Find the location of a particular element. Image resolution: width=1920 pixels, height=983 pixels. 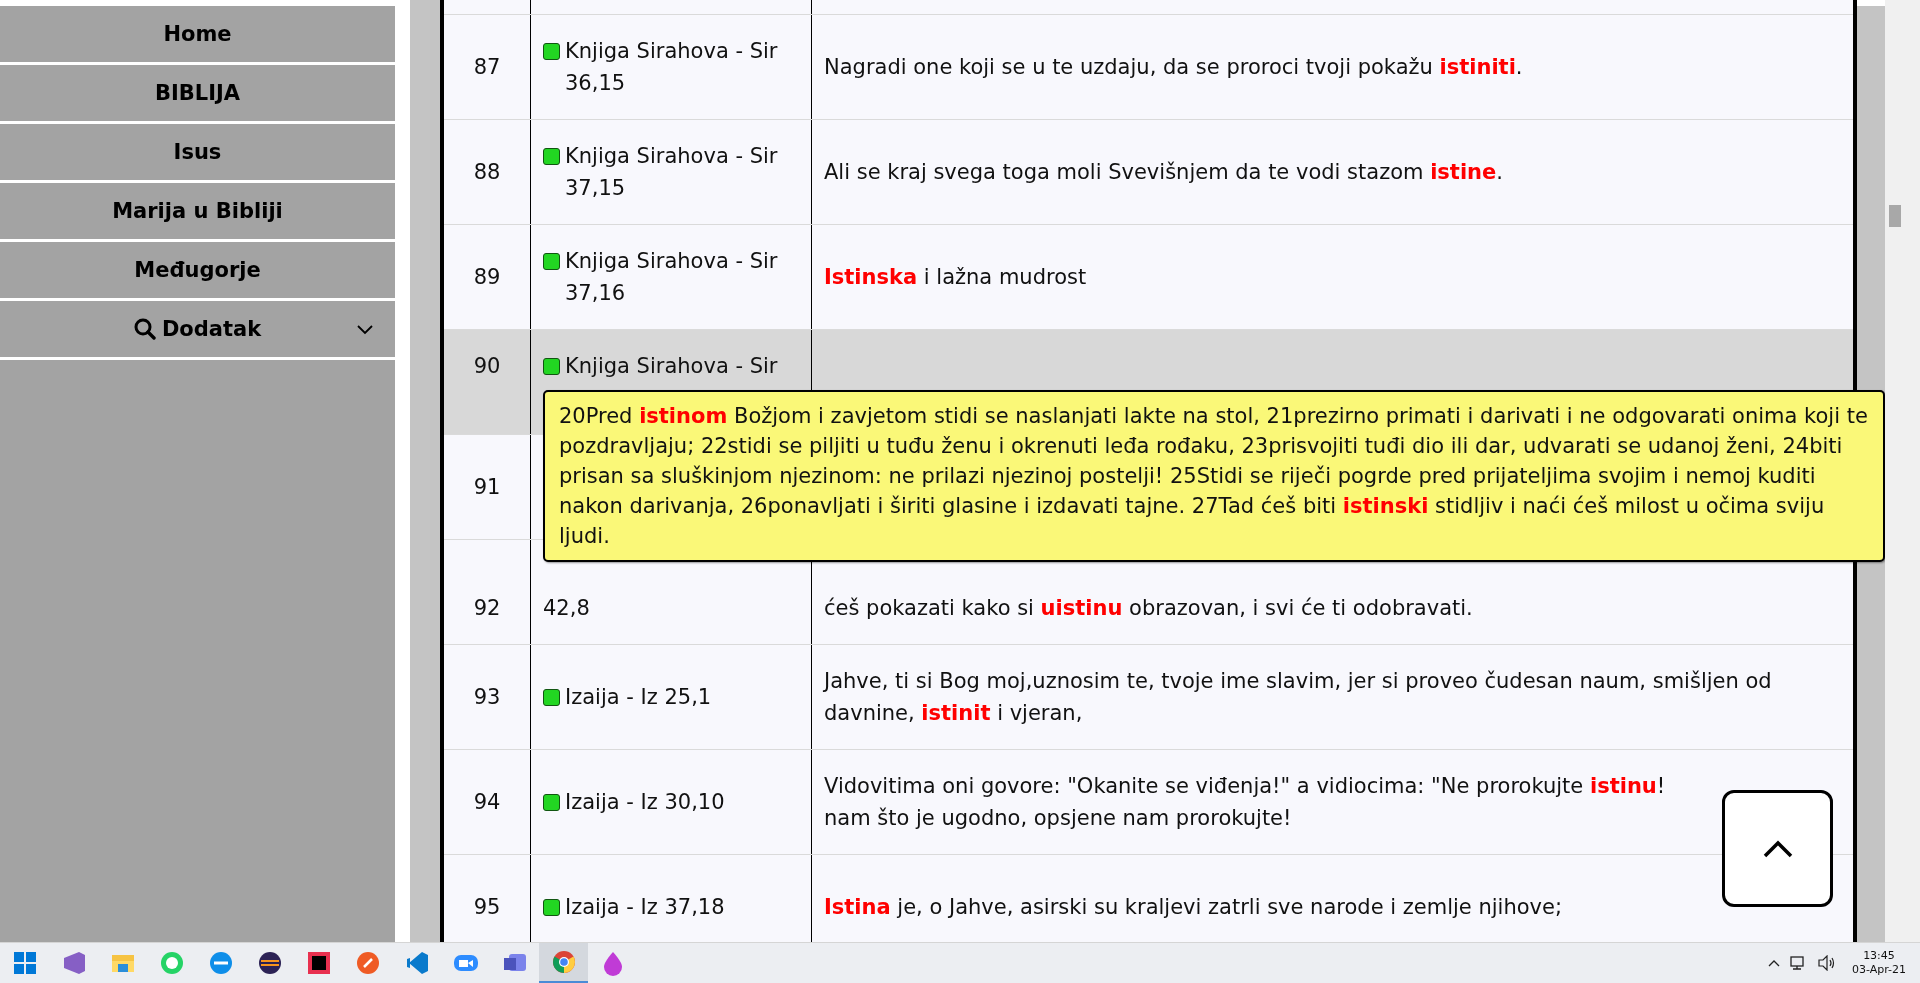

verse-reference: Knjiga Sirahova - Sir 37,15 is located at coordinates (672, 172).